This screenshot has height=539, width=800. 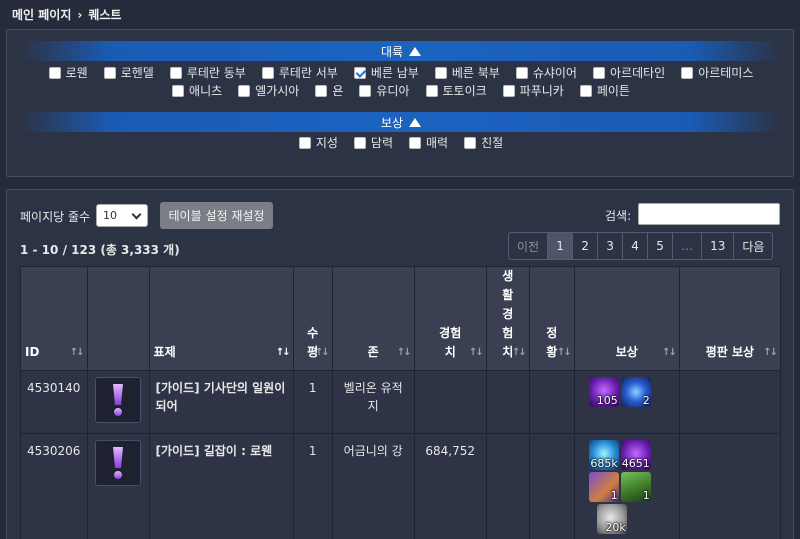 I want to click on breadcrumb: 메인 페이지 › 퀘스트, so click(x=66, y=14).